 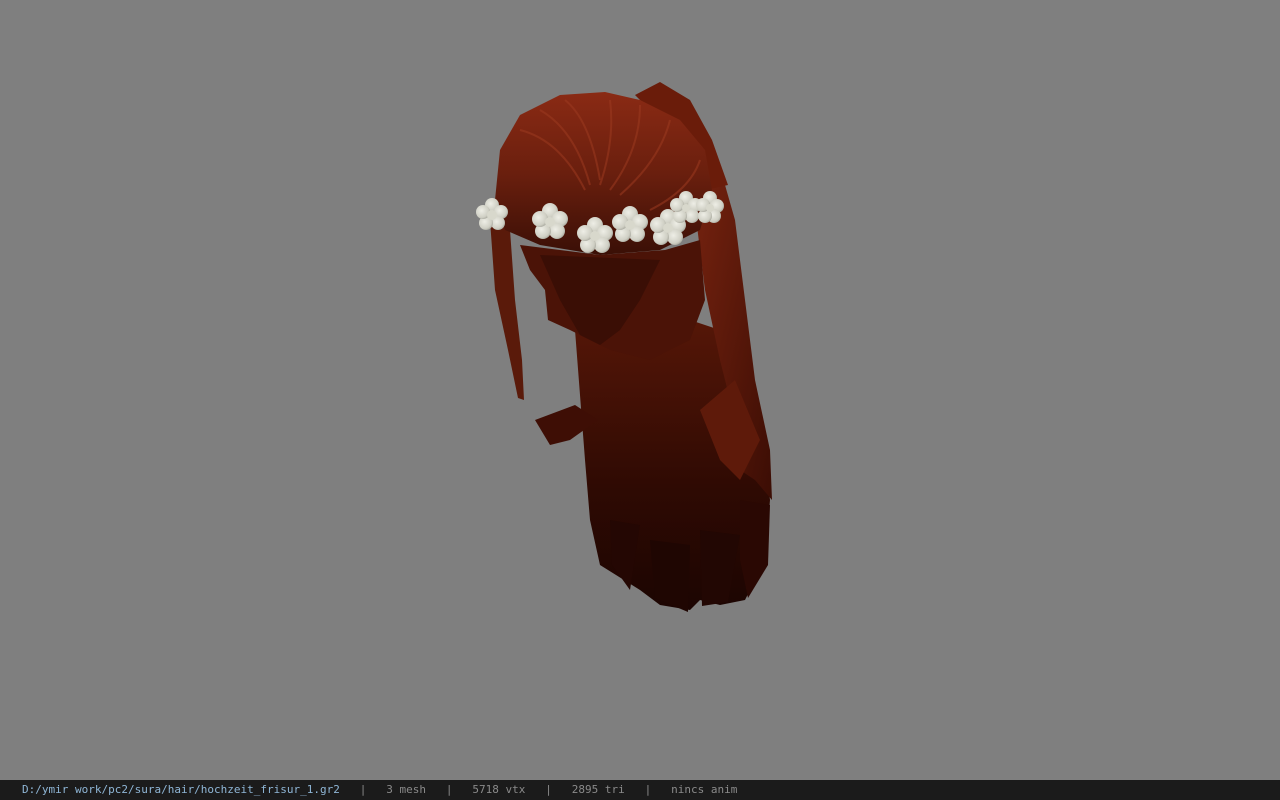 What do you see at coordinates (499, 789) in the screenshot?
I see `vertex-count: 5718 vtx` at bounding box center [499, 789].